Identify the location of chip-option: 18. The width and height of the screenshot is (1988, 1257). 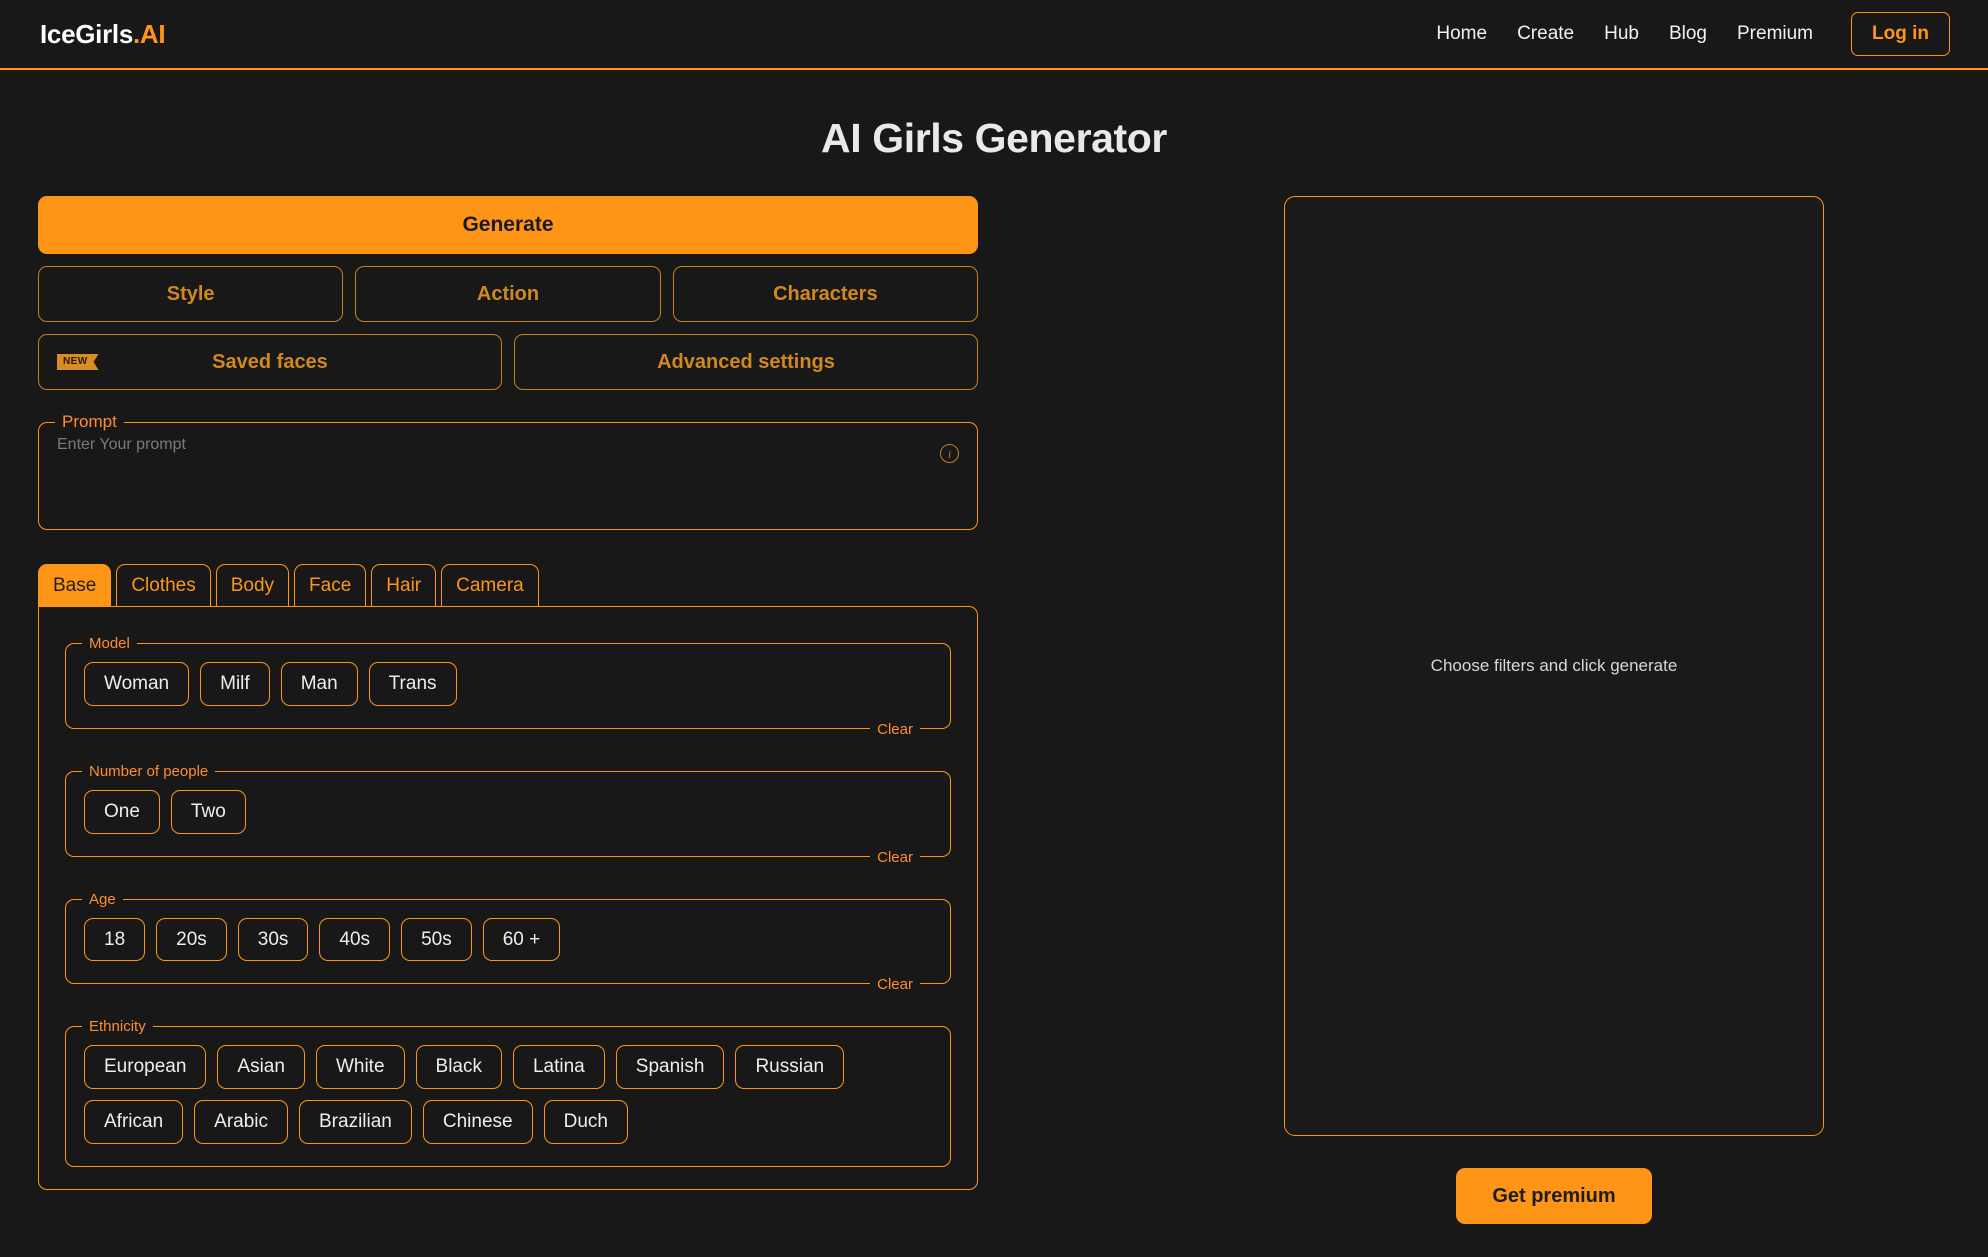
(115, 939).